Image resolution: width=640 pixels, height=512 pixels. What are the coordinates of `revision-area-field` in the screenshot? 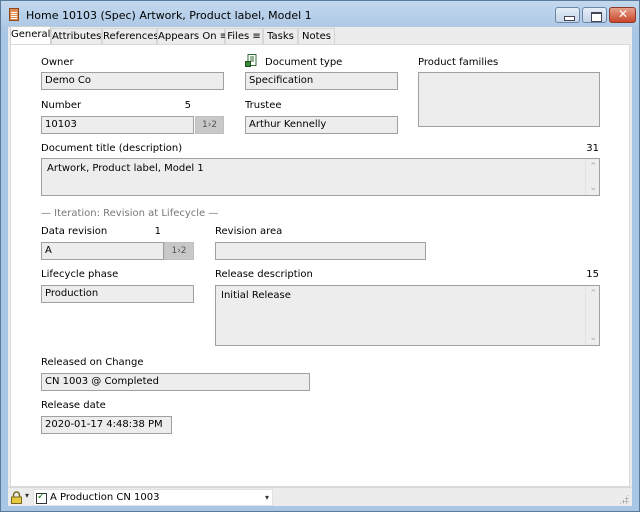 It's located at (320, 251).